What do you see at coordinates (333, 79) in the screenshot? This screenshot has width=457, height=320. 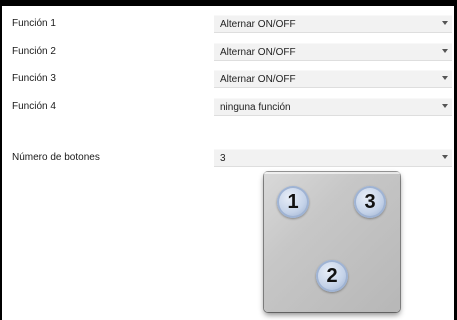 I see `function-3-select: Alternar ON/OFF` at bounding box center [333, 79].